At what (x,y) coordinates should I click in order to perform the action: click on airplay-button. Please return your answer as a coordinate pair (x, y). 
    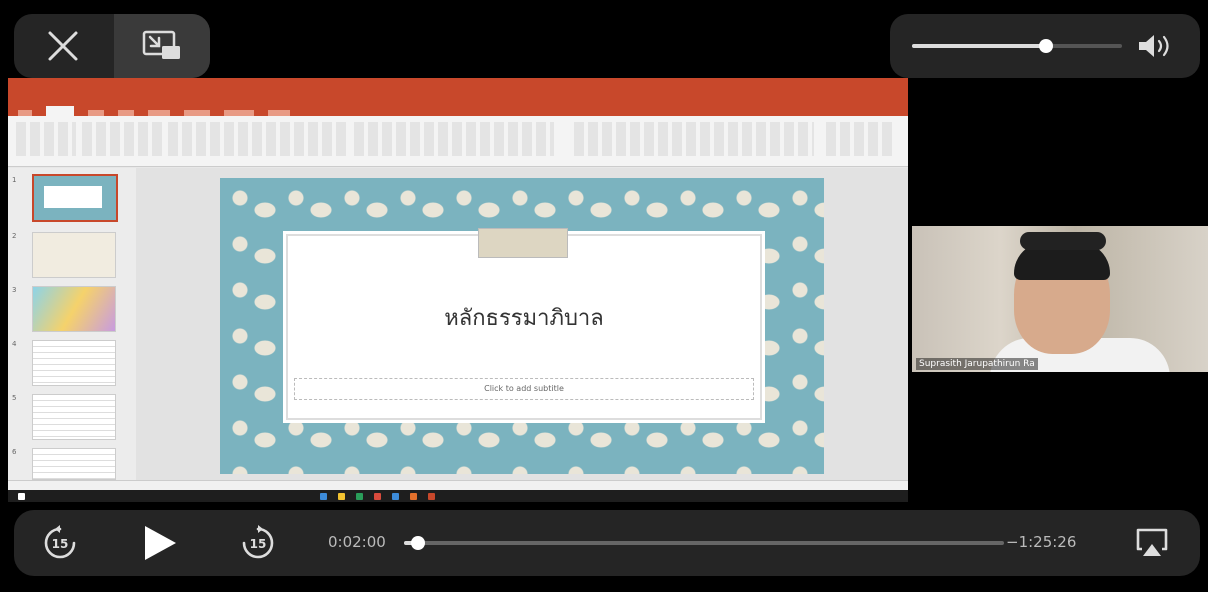
    Looking at the image, I should click on (1152, 543).